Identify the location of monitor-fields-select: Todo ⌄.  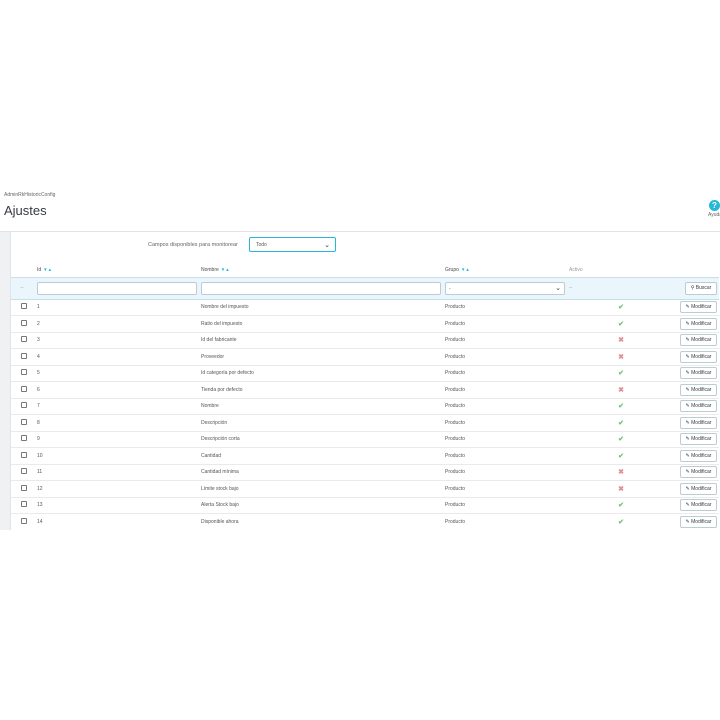
(292, 244).